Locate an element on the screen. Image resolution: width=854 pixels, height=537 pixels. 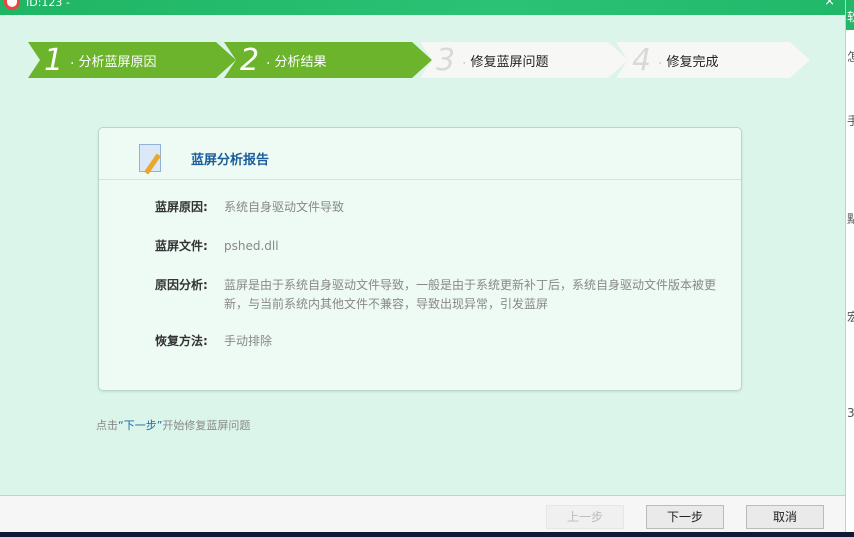
report-row-file: 蓝屏文件: pshed.dll is located at coordinates (437, 246).